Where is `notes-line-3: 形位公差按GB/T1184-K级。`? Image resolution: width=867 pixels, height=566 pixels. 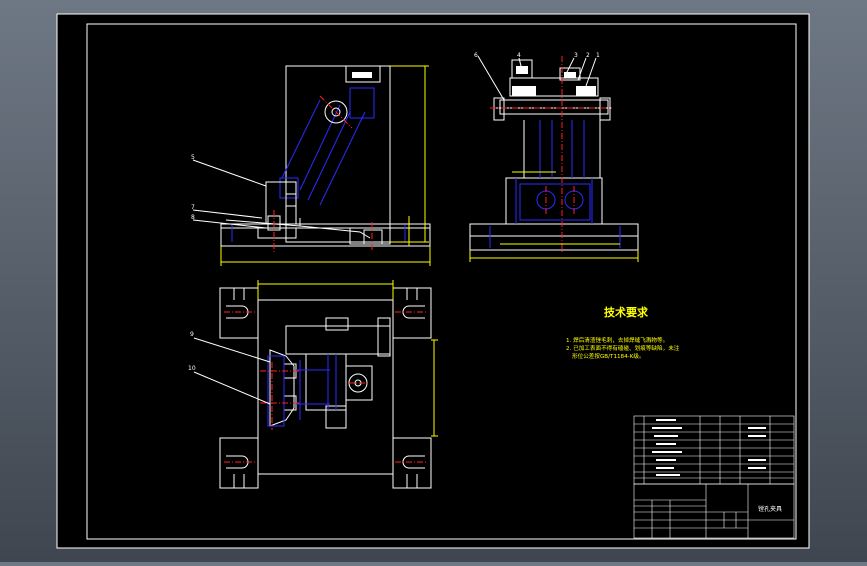 notes-line-3: 形位公差按GB/T1184-K级。 is located at coordinates (608, 356).